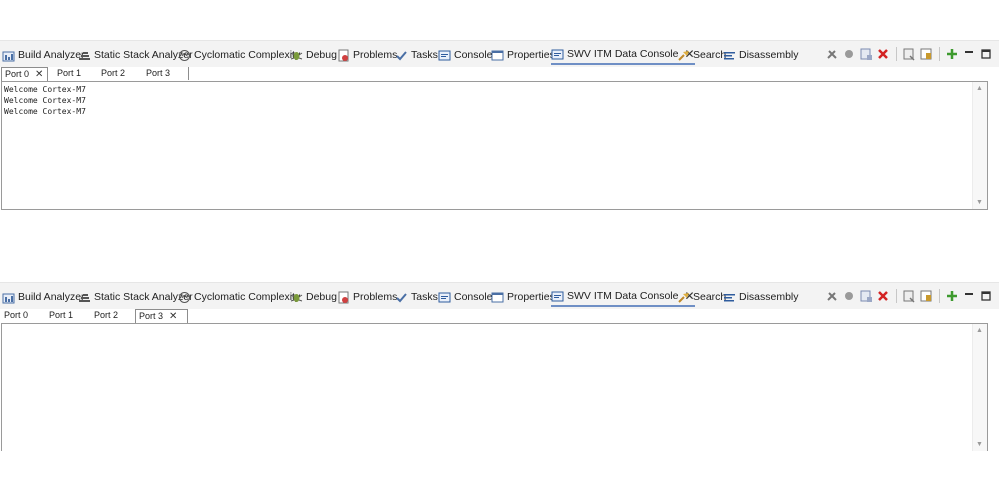  What do you see at coordinates (710, 297) in the screenshot?
I see `tab-label: Search` at bounding box center [710, 297].